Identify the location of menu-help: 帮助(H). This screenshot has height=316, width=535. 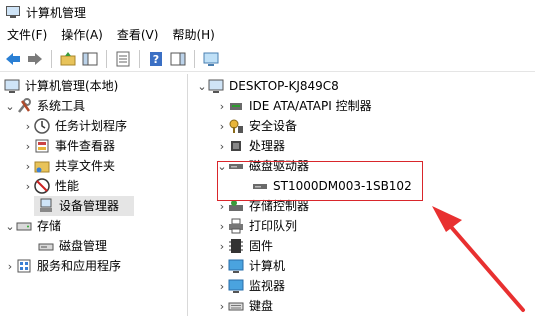
(193, 35).